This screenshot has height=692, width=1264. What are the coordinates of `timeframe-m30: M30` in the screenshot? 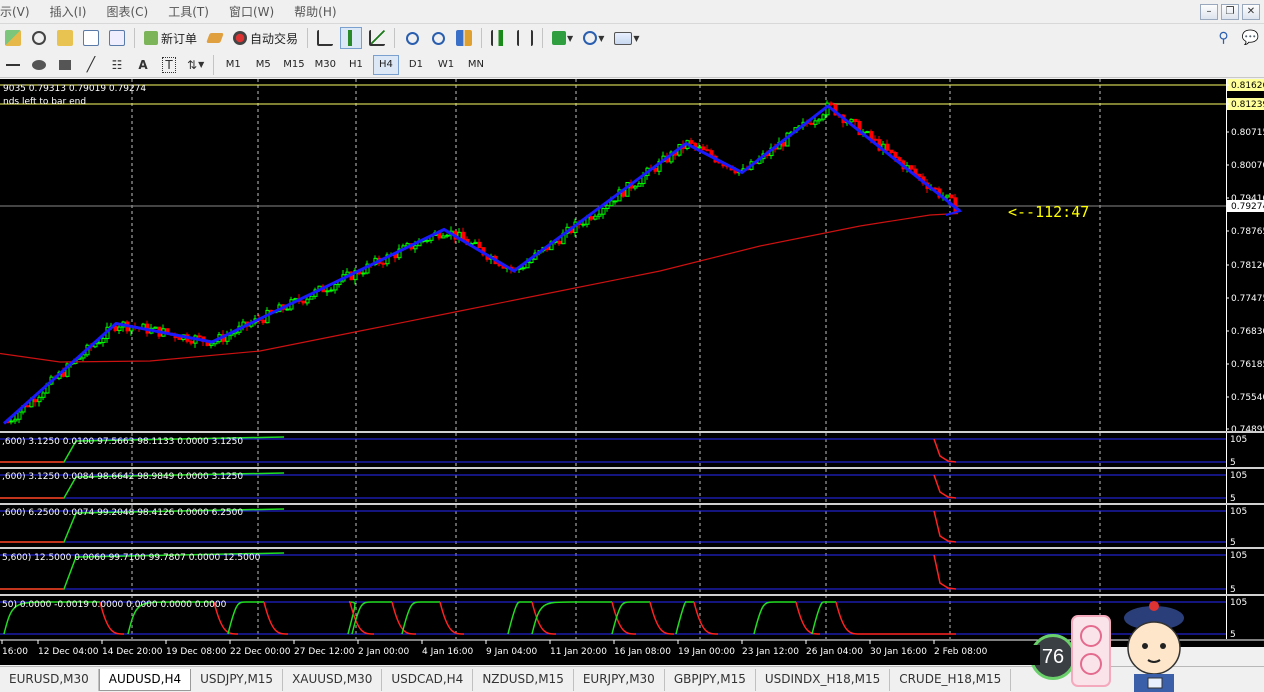 It's located at (325, 65).